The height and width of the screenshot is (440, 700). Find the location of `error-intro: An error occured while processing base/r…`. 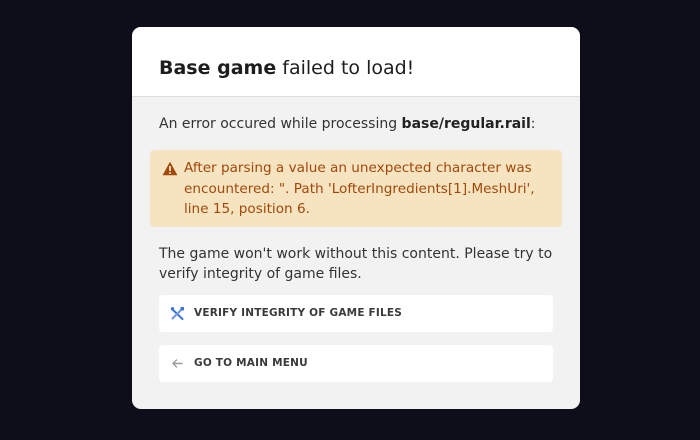

error-intro: An error occured while processing base/r… is located at coordinates (356, 124).